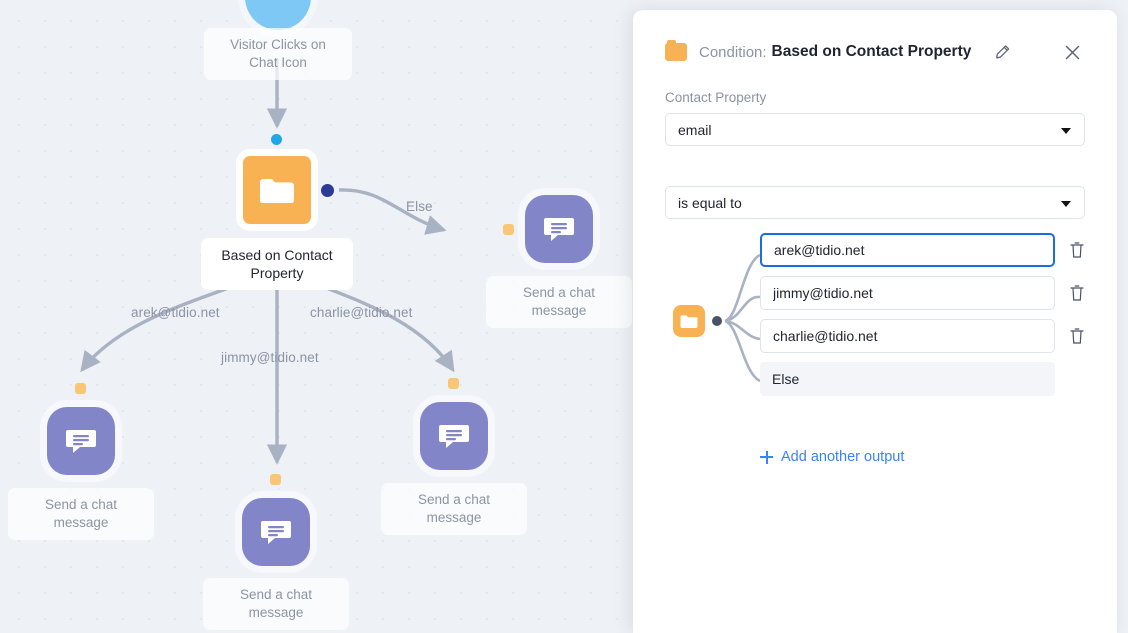 The height and width of the screenshot is (633, 1128). What do you see at coordinates (454, 509) in the screenshot?
I see `msg-charlie-node-label: Send a chat message` at bounding box center [454, 509].